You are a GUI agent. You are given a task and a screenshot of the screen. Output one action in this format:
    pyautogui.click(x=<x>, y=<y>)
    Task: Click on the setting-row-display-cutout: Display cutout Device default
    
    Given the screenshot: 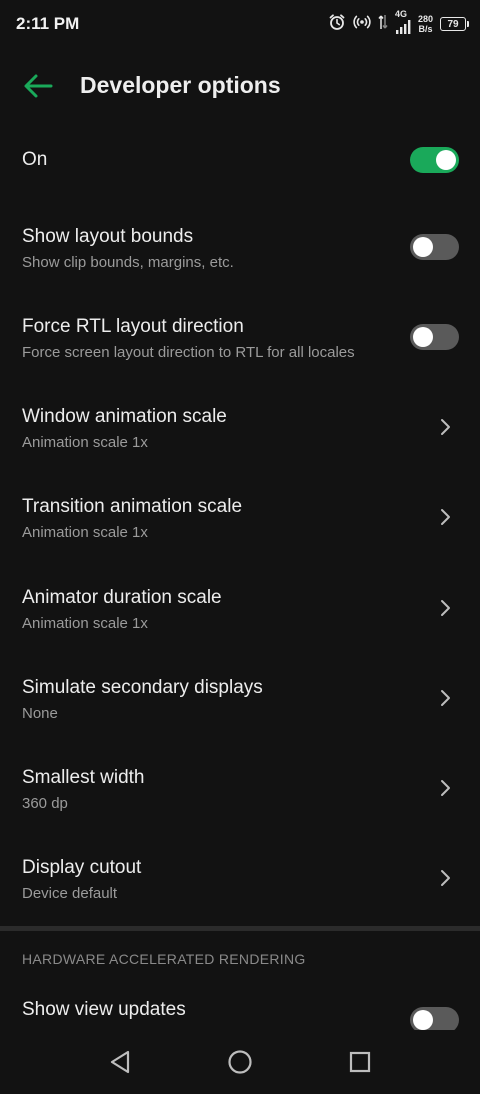 What is the action you would take?
    pyautogui.click(x=240, y=883)
    